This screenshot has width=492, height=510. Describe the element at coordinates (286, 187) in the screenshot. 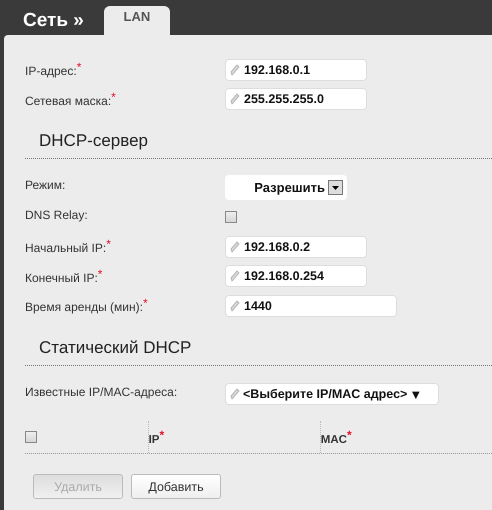

I see `mode-dropdown: Разрешить` at that location.